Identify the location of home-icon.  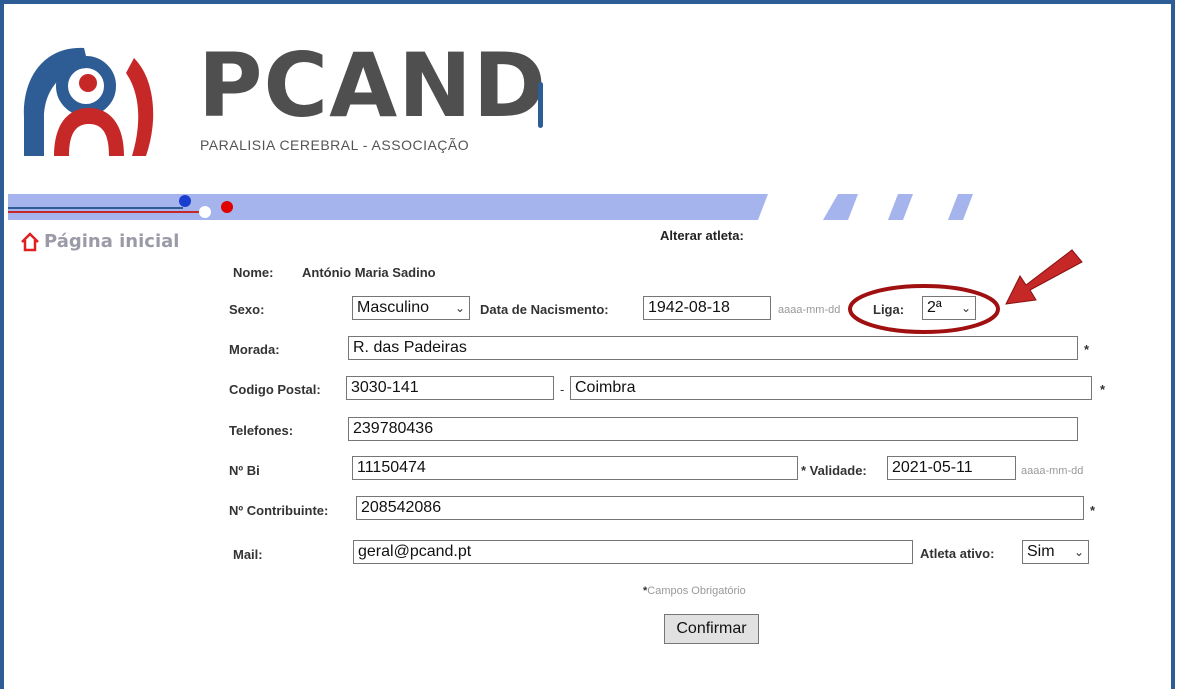
(30, 241).